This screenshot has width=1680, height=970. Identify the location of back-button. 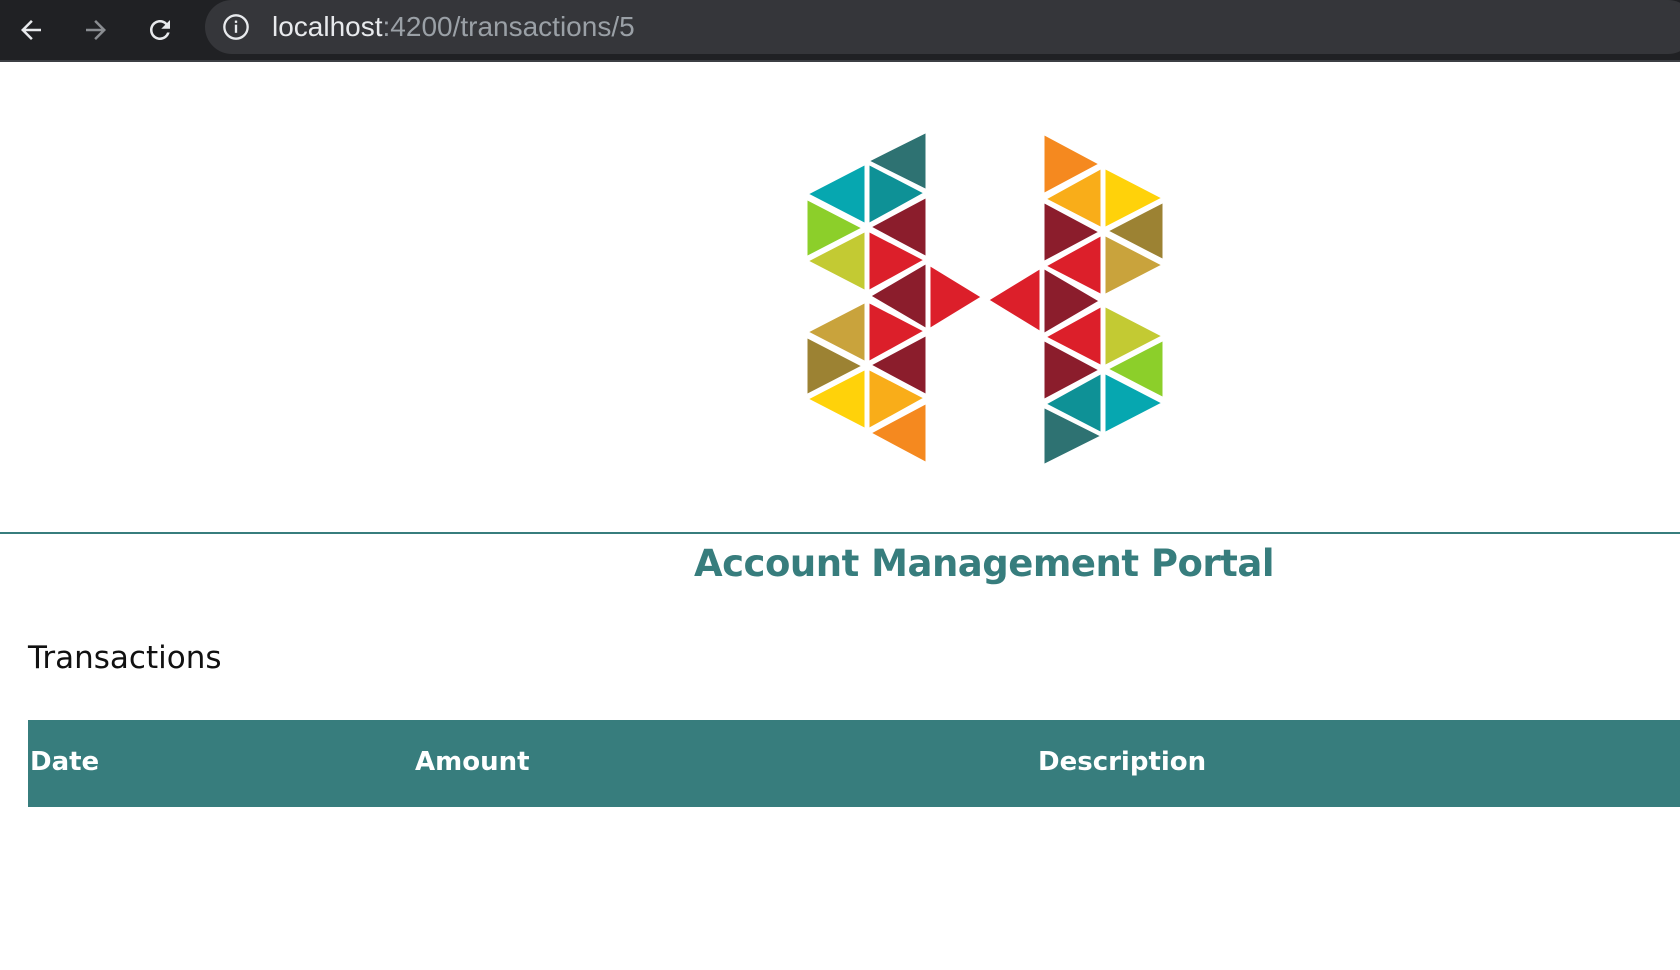
(31, 30).